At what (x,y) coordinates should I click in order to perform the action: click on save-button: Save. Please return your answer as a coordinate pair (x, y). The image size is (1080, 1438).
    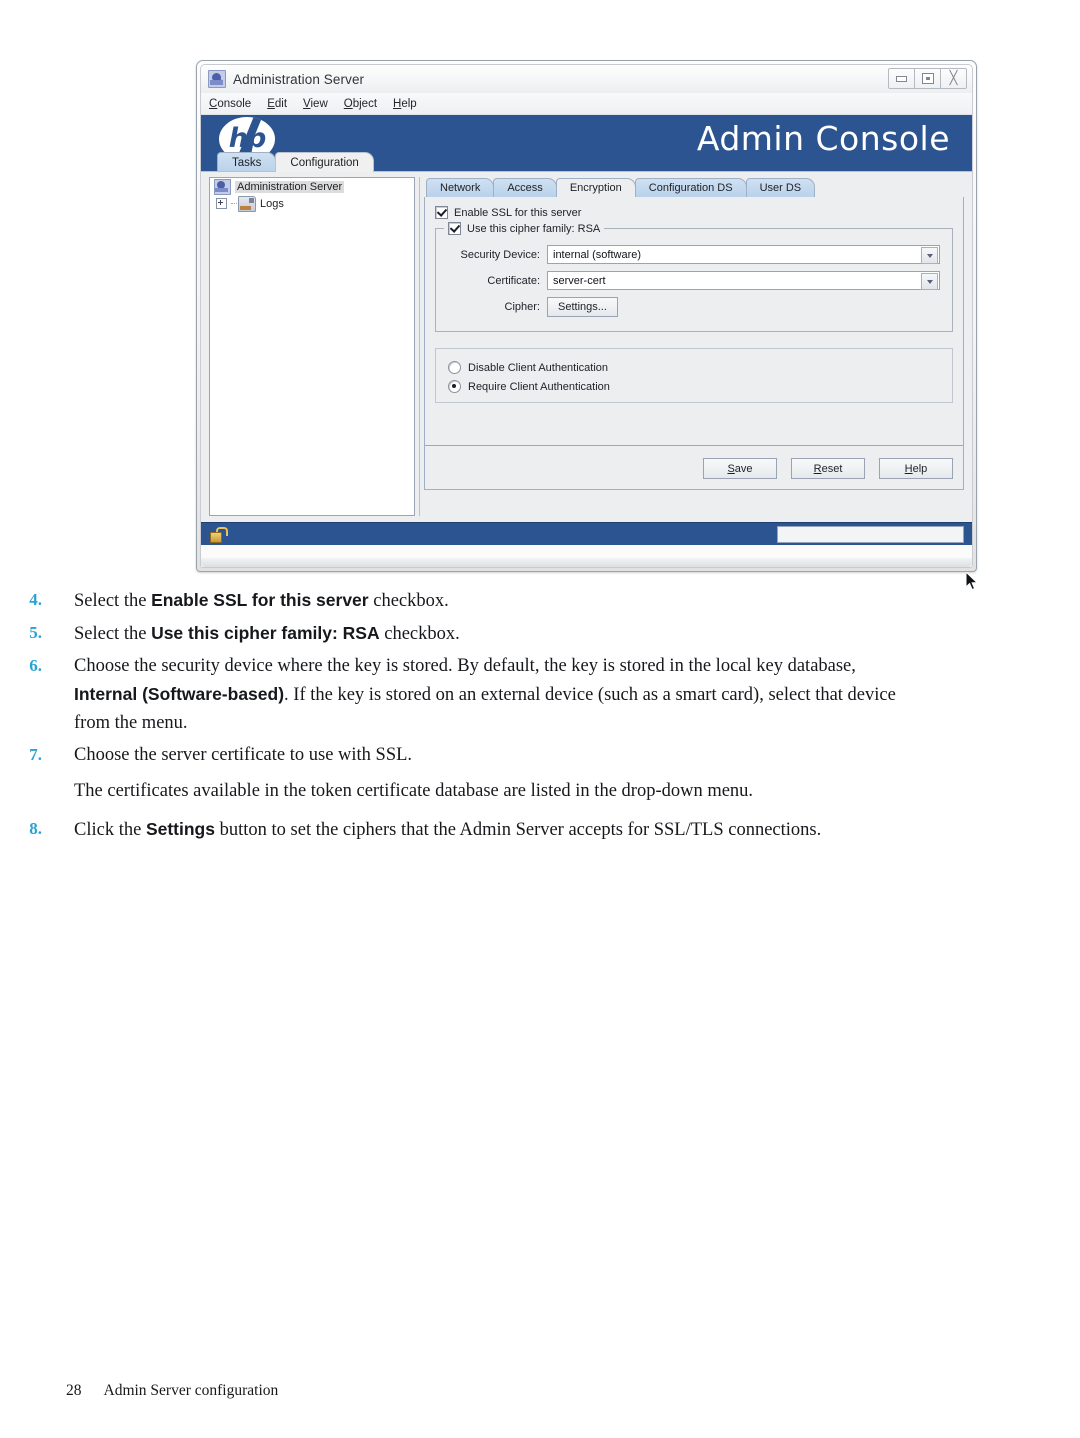
    Looking at the image, I should click on (740, 468).